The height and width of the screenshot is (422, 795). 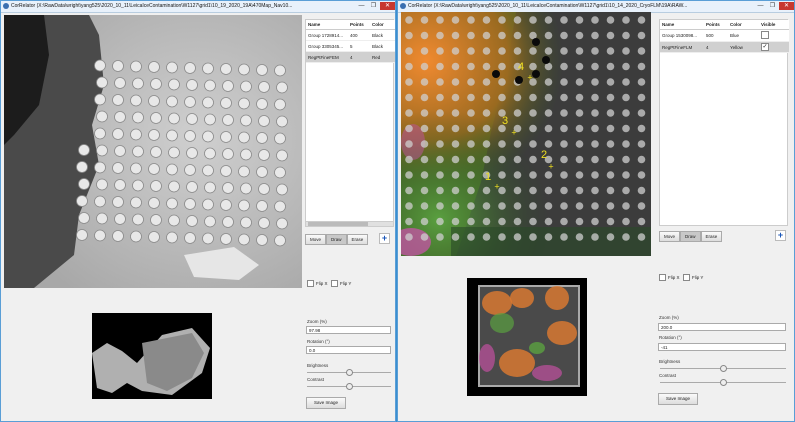 What do you see at coordinates (348, 350) in the screenshot?
I see `rotation-input: 0.0` at bounding box center [348, 350].